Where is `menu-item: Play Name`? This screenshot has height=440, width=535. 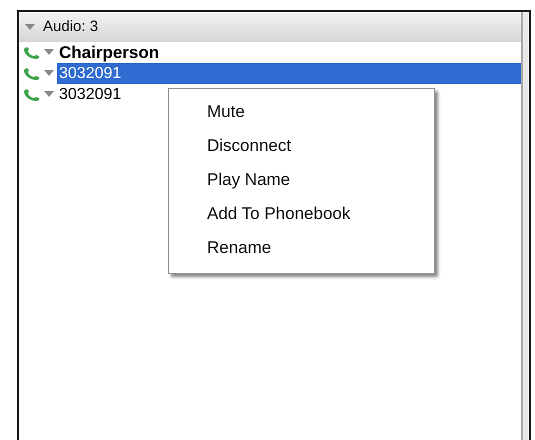 menu-item: Play Name is located at coordinates (301, 180).